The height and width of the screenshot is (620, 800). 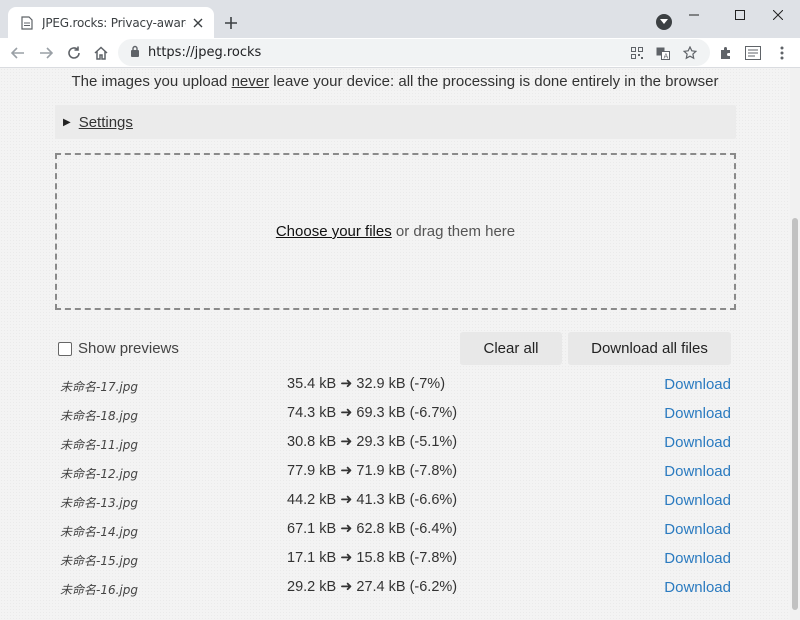 What do you see at coordinates (666, 56) in the screenshot?
I see `svg-text: A` at bounding box center [666, 56].